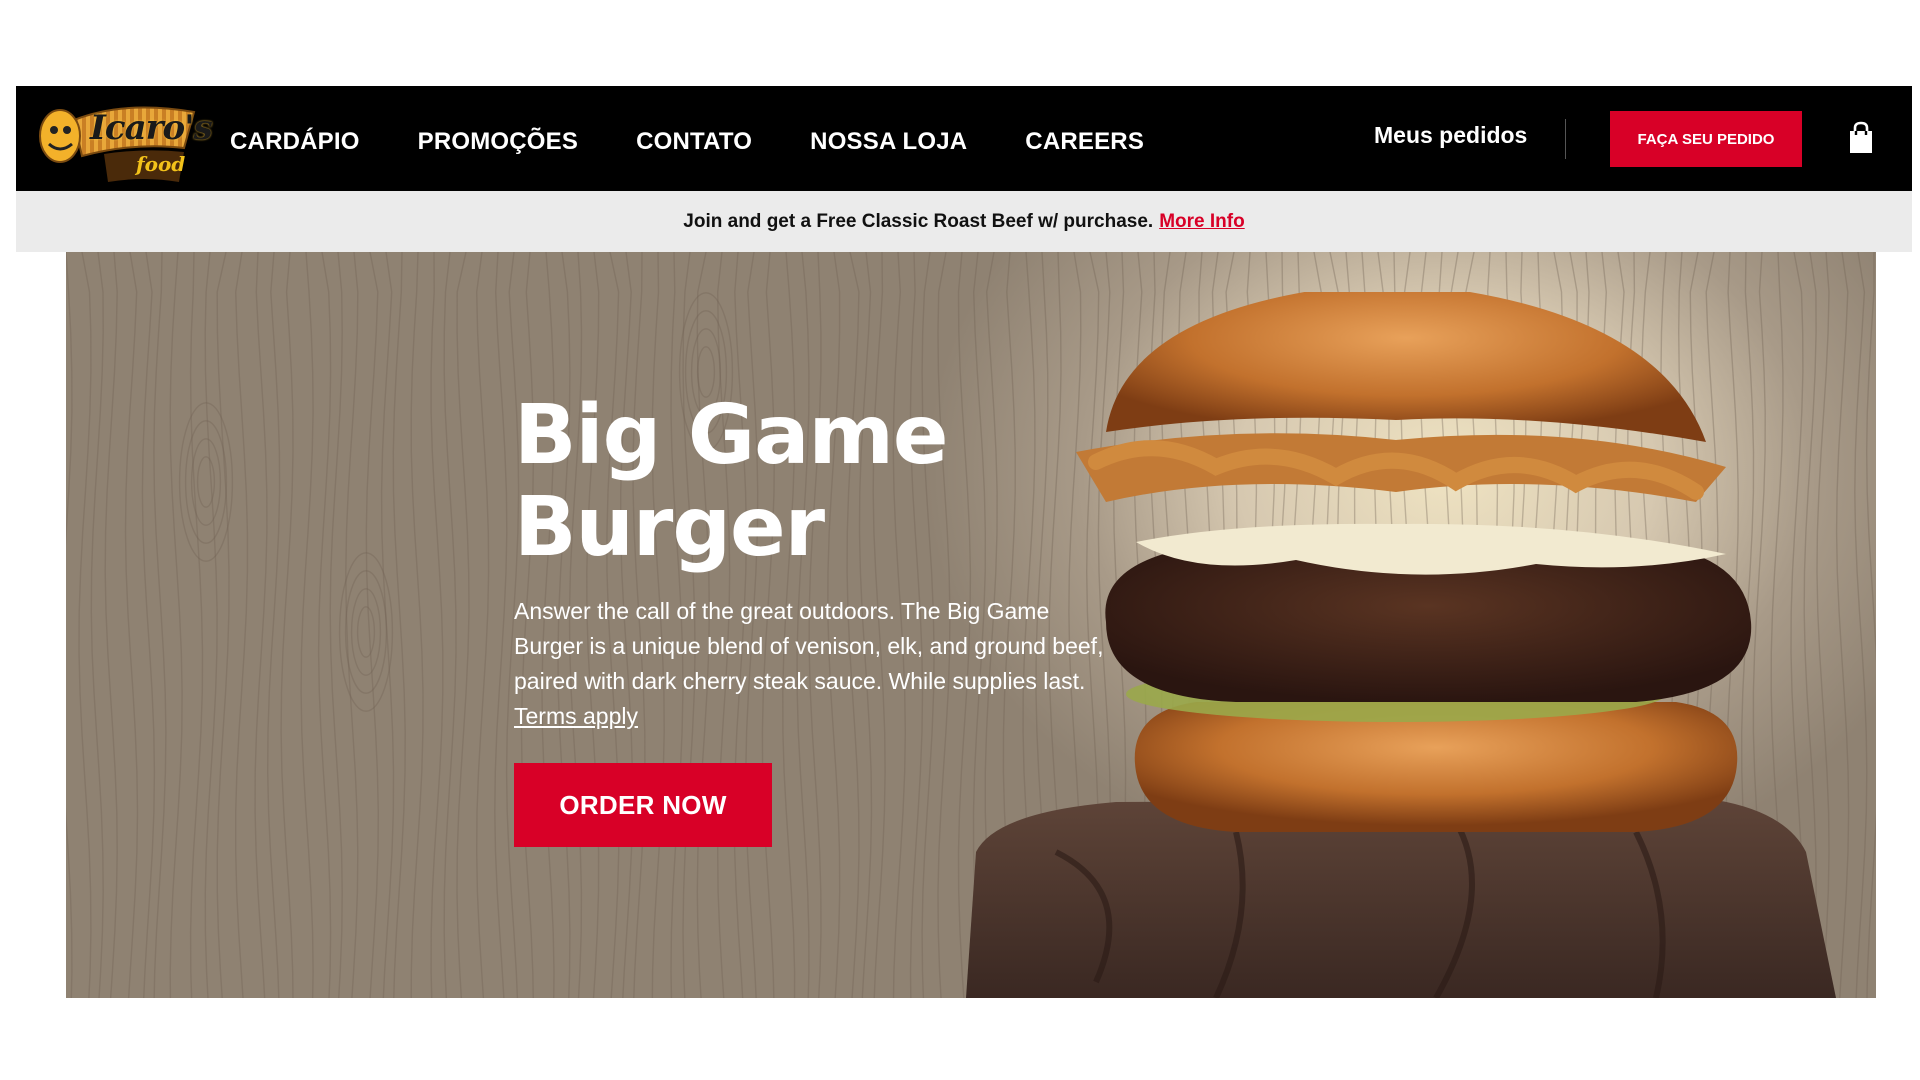  Describe the element at coordinates (1450, 135) in the screenshot. I see `my-orders-link: Meus pedidos` at that location.